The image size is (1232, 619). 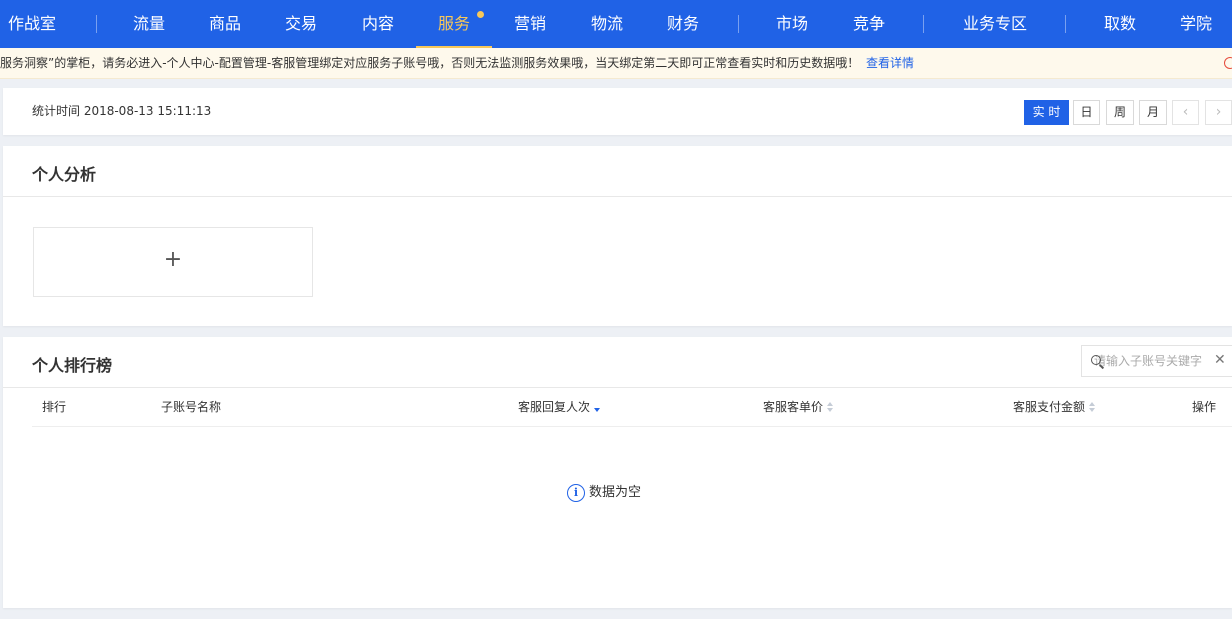 I want to click on info-icon: i, so click(x=576, y=493).